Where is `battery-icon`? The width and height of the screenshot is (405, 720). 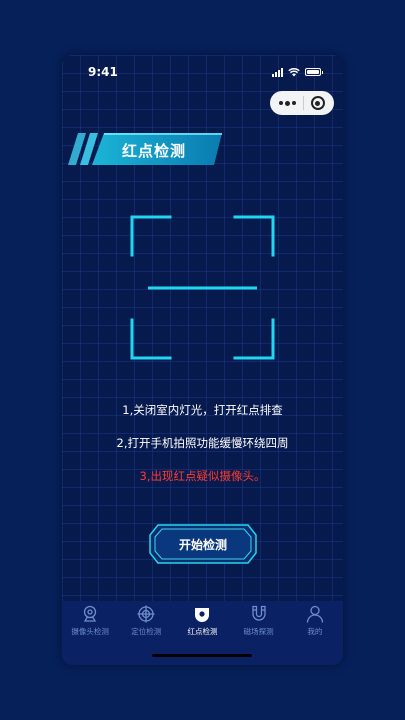
battery-icon is located at coordinates (314, 72).